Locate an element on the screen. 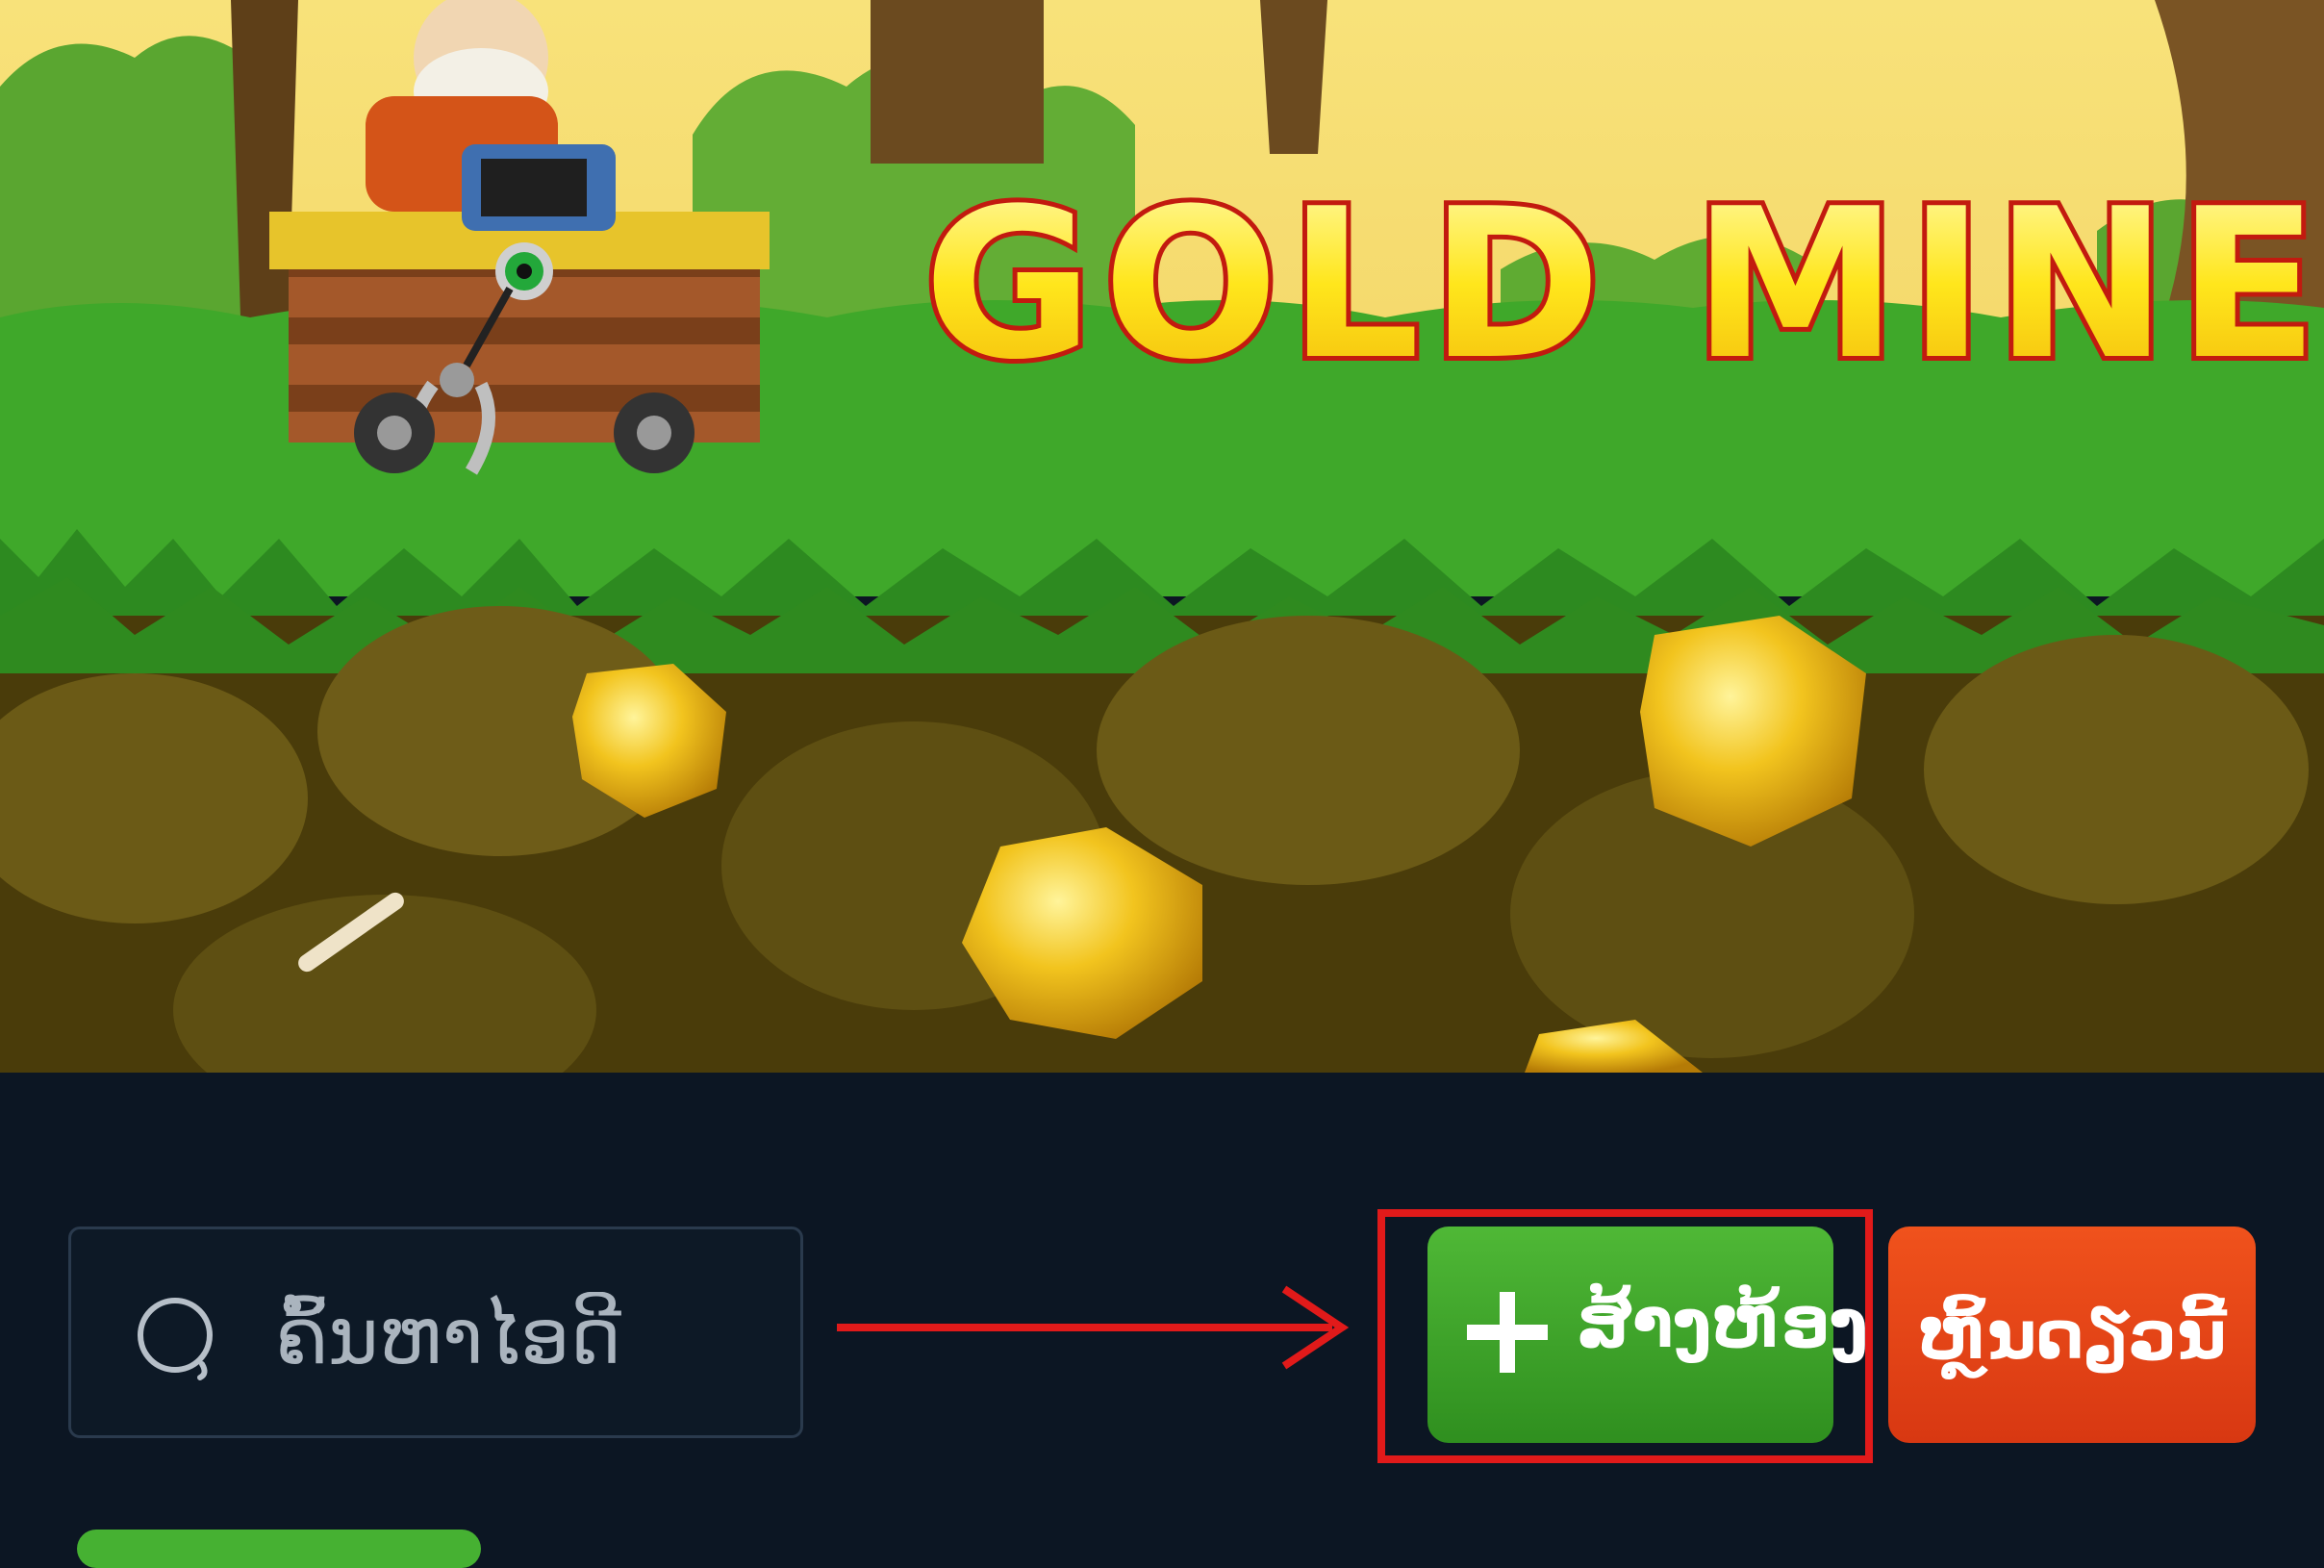  create-room-button: ສ້າງຫ້ອງ is located at coordinates (1647, 1335).